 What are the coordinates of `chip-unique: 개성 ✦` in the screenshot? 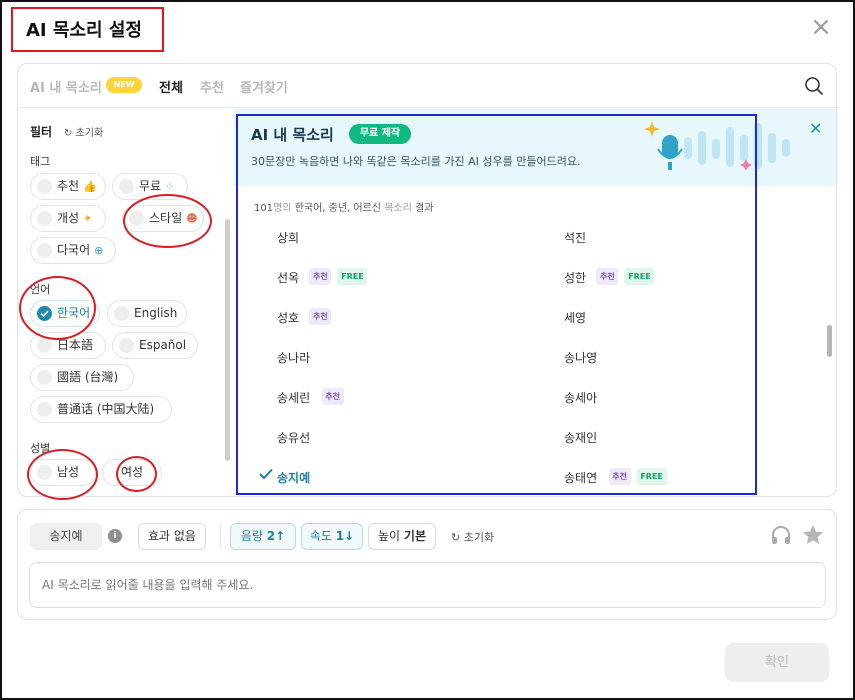 It's located at (68, 218).